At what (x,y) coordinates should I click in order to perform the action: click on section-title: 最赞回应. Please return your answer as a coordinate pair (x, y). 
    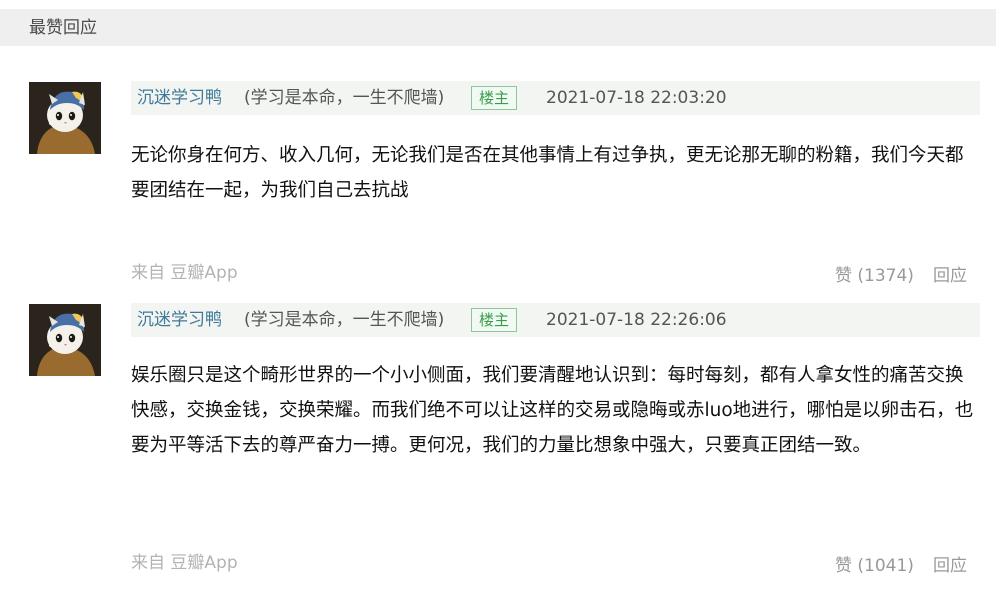
    Looking at the image, I should click on (63, 28).